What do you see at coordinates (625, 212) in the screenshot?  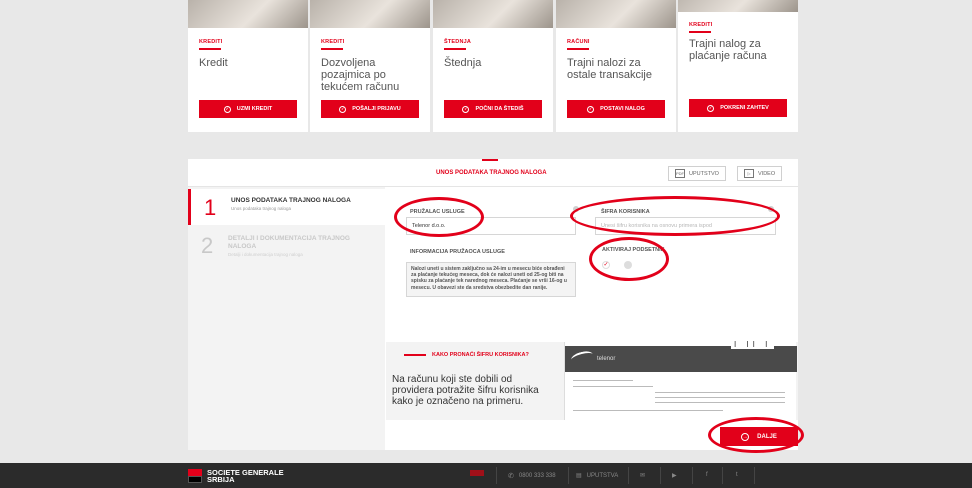 I see `user-code-label: ŠIFRA KORISNIKA` at bounding box center [625, 212].